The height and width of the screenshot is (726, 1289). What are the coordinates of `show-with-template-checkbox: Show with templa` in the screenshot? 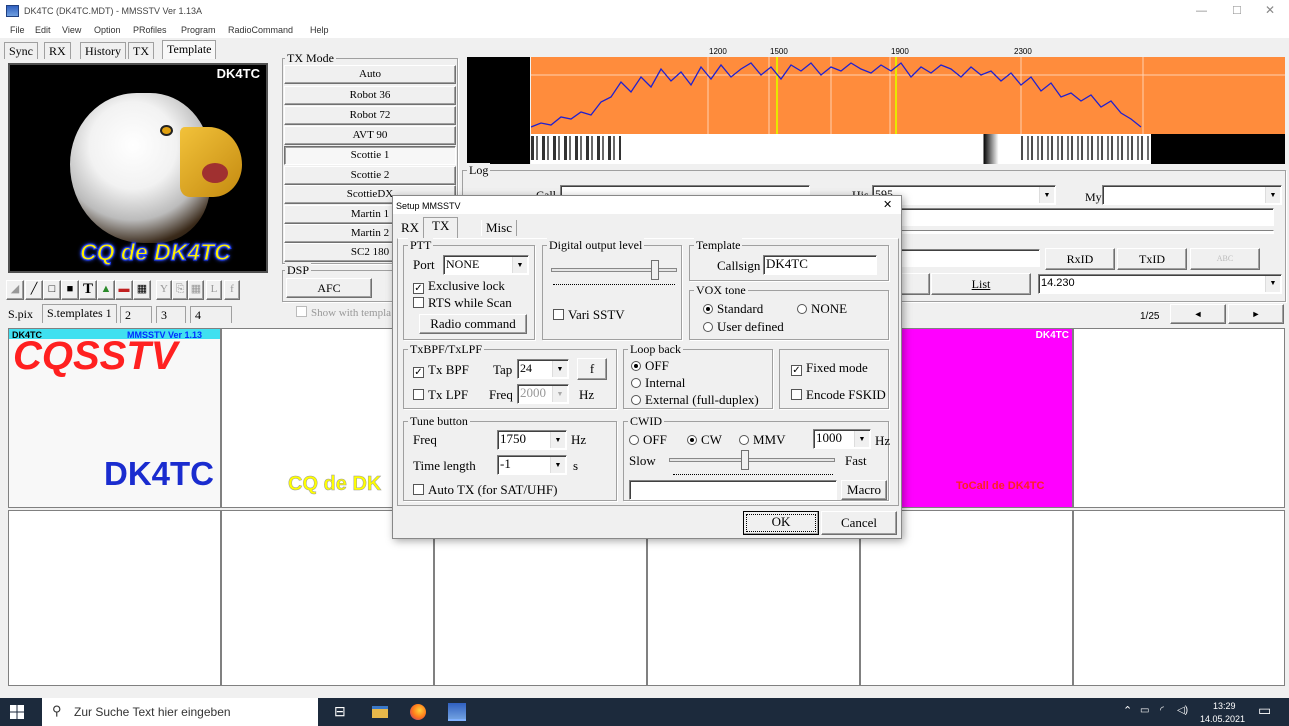 It's located at (343, 313).